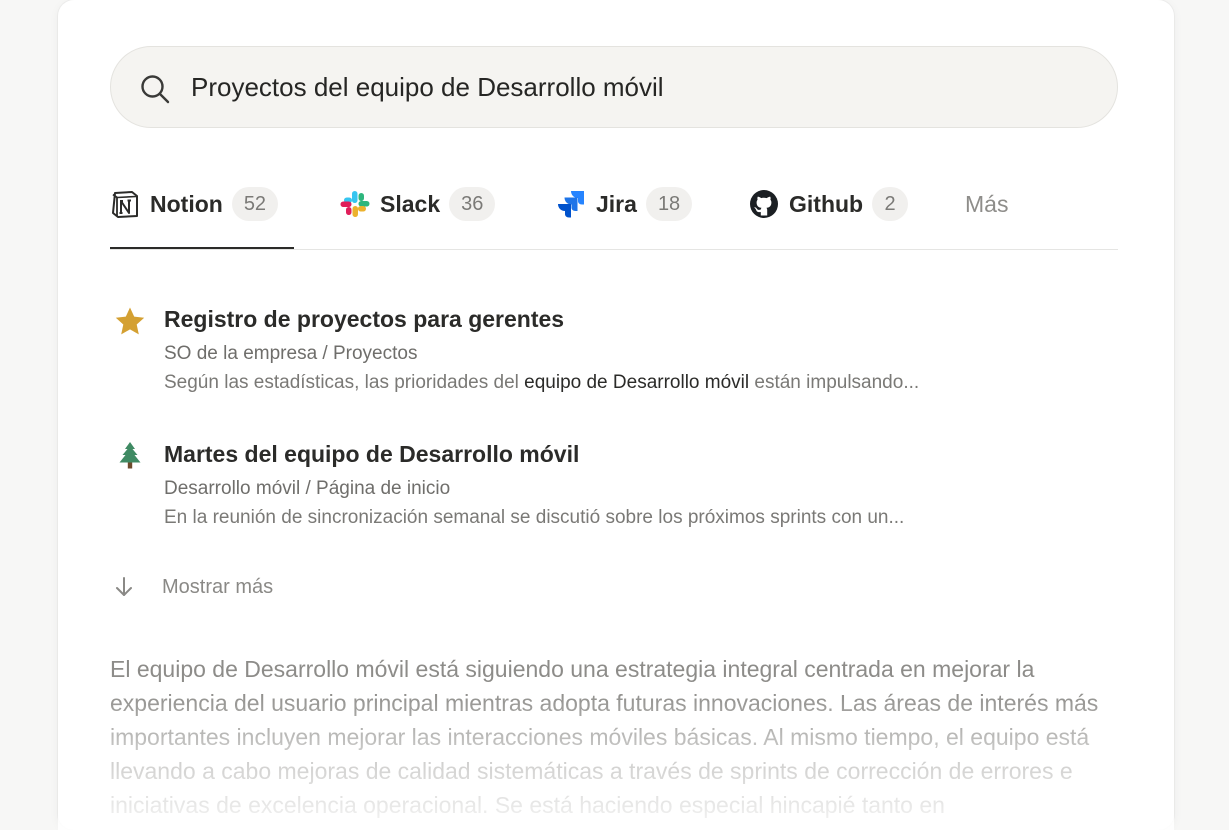  Describe the element at coordinates (637, 382) in the screenshot. I see `snippet-highlight: equipo de Desarrollo móvil` at that location.